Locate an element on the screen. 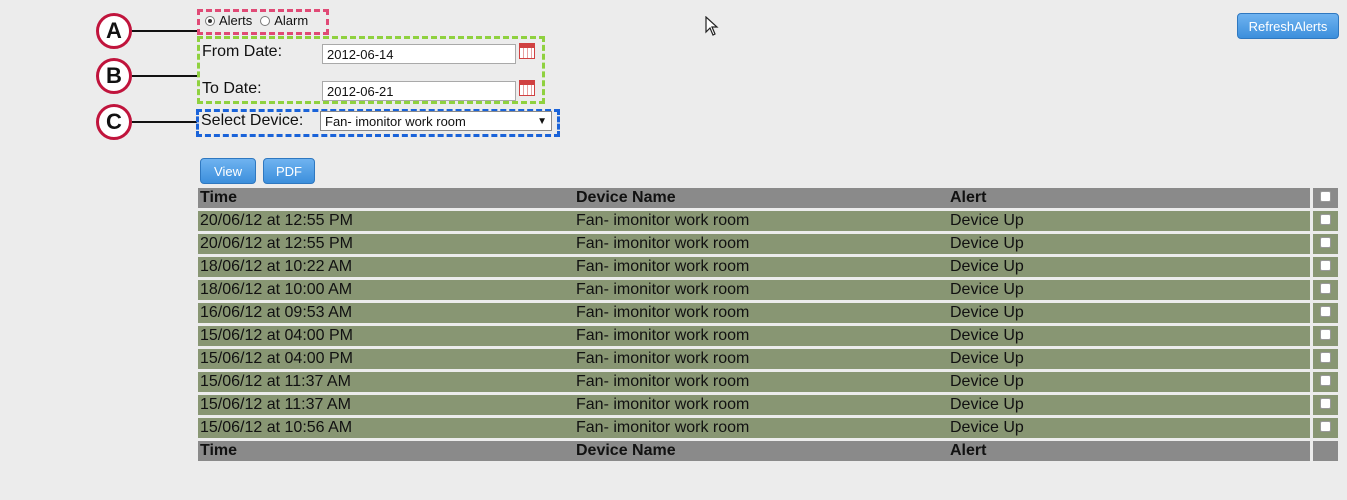 The image size is (1347, 500). device-select: Fan- imonitor work room ▼ is located at coordinates (436, 121).